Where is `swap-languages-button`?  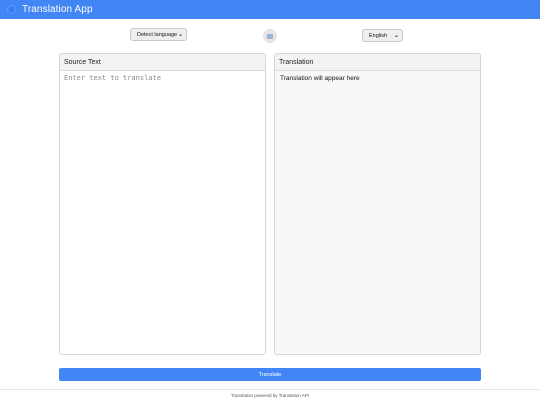
swap-languages-button is located at coordinates (270, 36).